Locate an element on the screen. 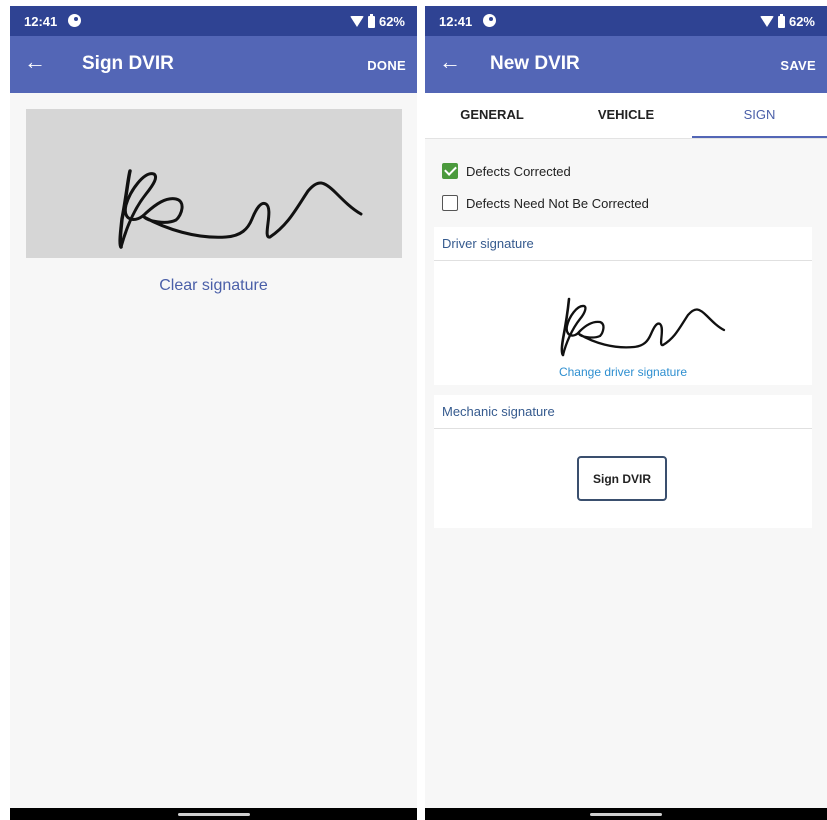  mechanic-signature-header: Mechanic signature is located at coordinates (623, 412).